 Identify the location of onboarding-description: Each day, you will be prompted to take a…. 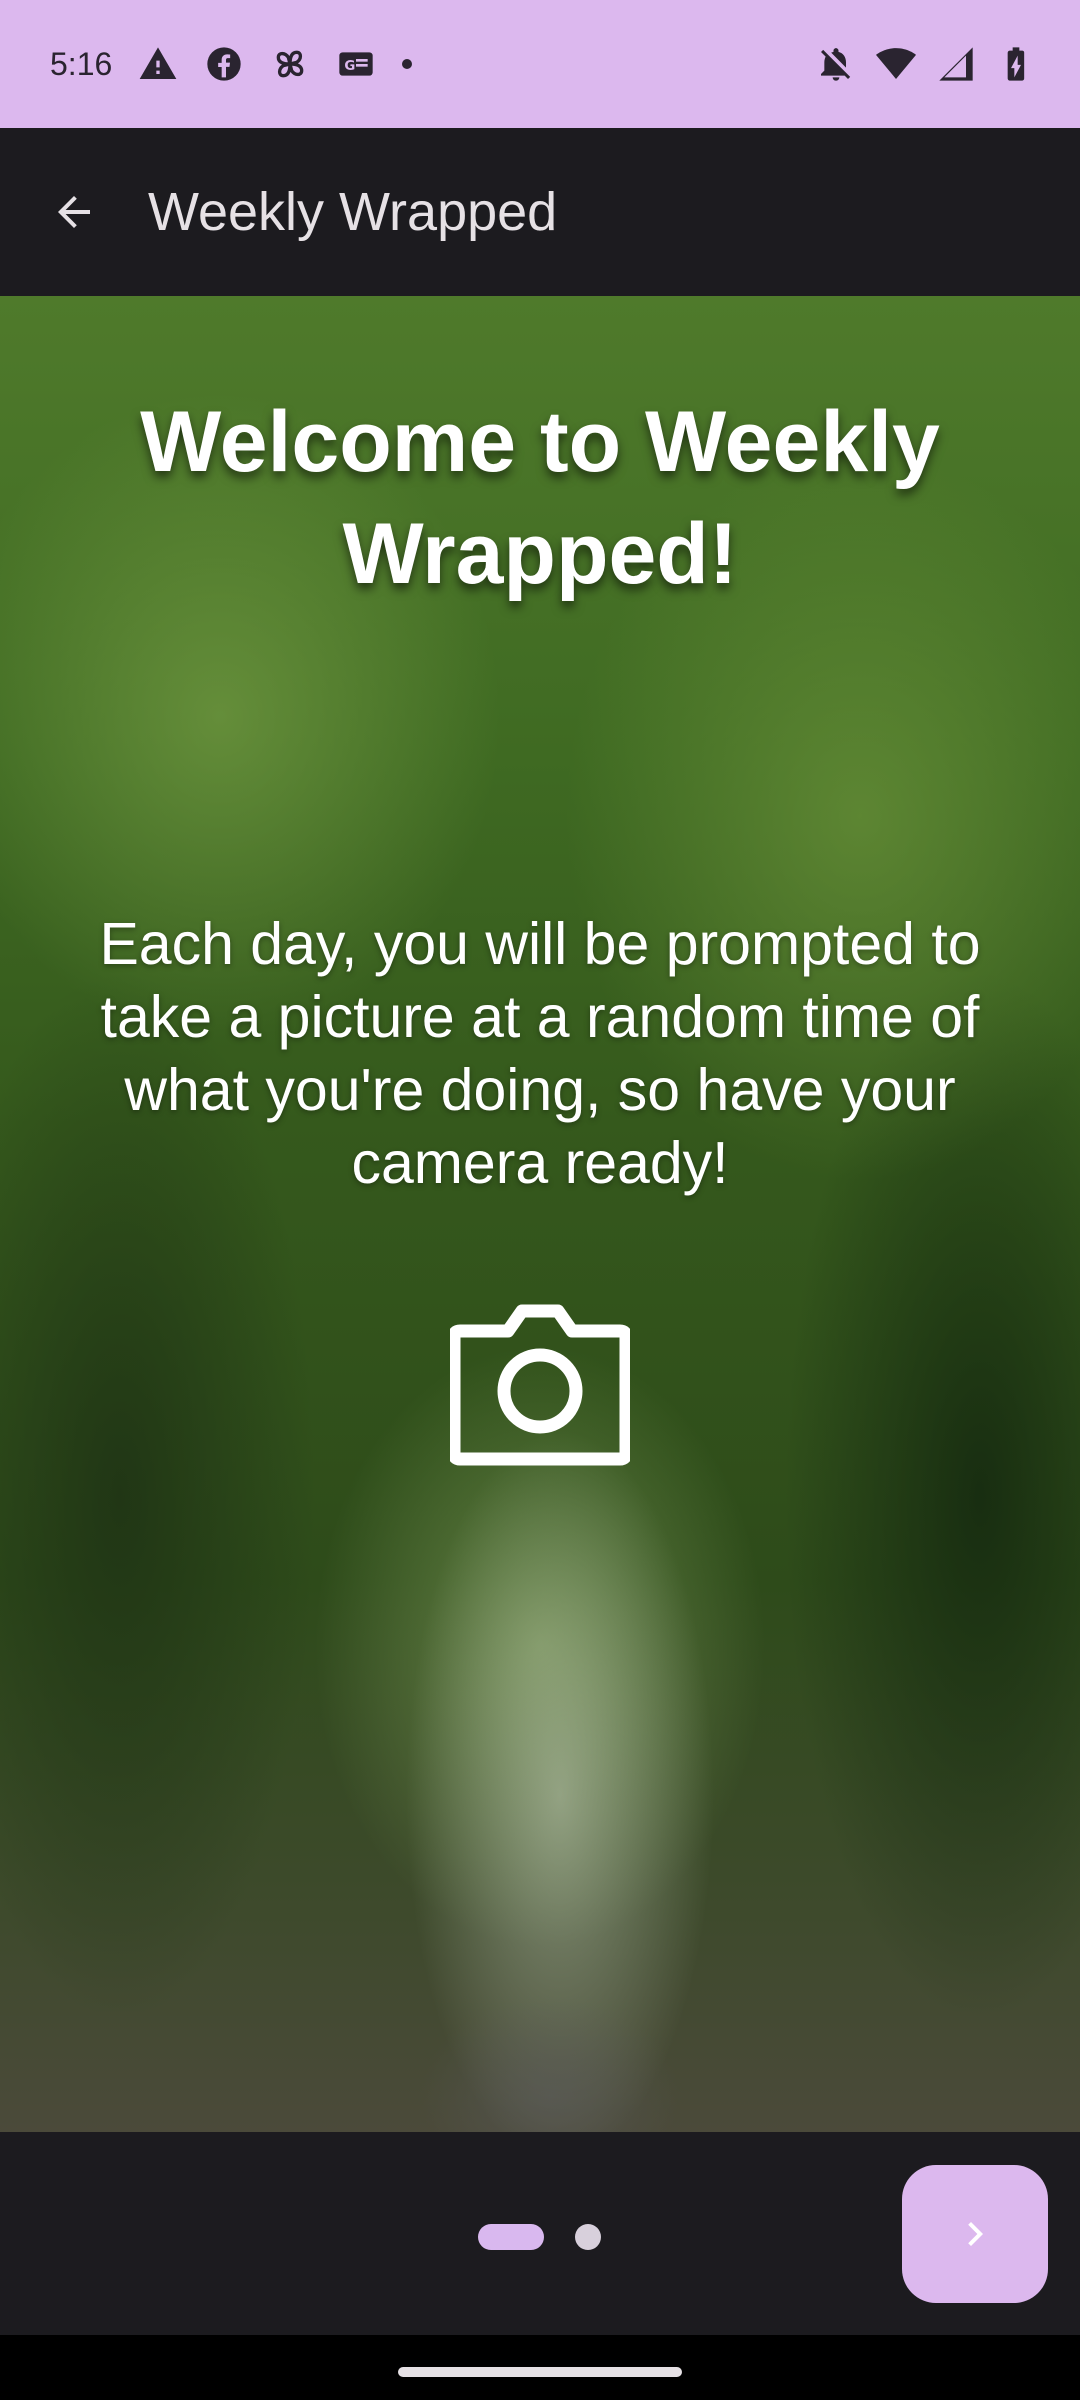
(540, 1053).